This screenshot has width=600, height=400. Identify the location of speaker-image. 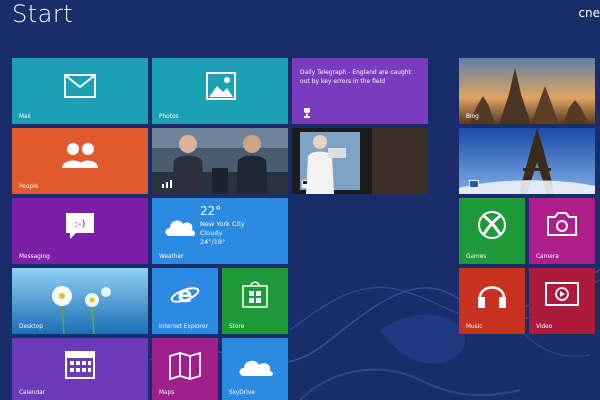
(360, 161).